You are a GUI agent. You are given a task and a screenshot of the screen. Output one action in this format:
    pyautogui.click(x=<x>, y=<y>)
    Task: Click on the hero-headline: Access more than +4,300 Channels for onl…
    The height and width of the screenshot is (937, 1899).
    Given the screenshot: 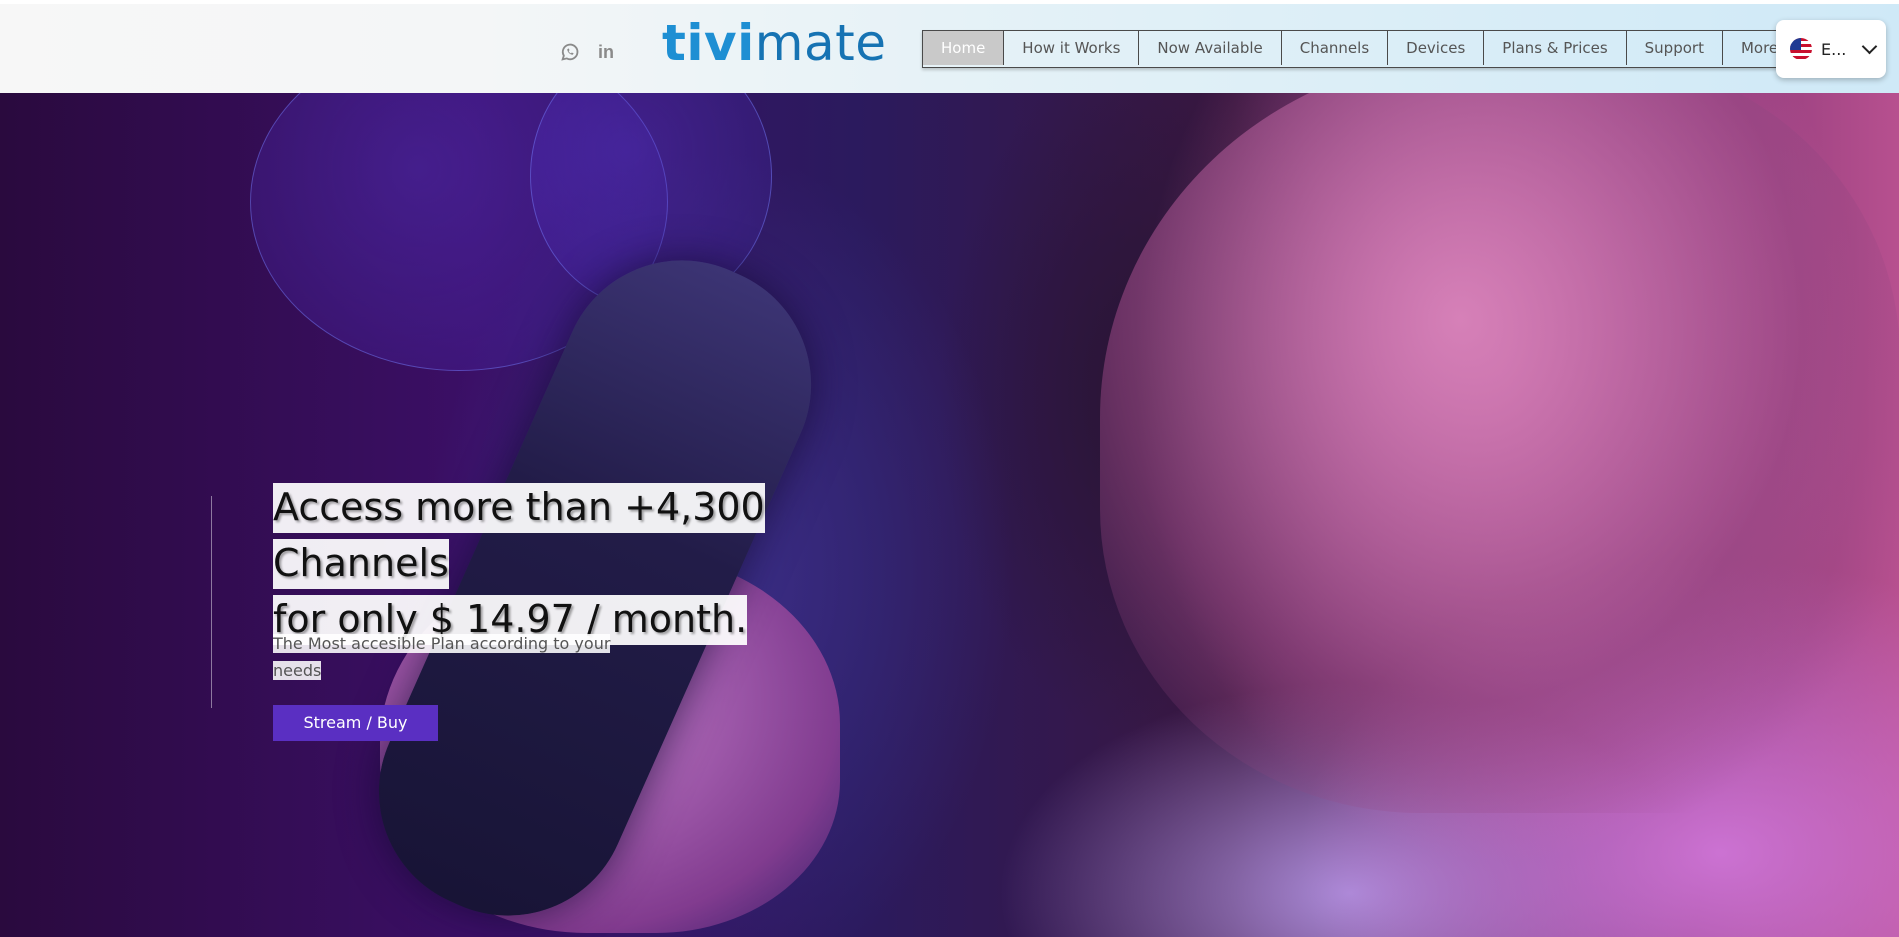 What is the action you would take?
    pyautogui.click(x=603, y=563)
    